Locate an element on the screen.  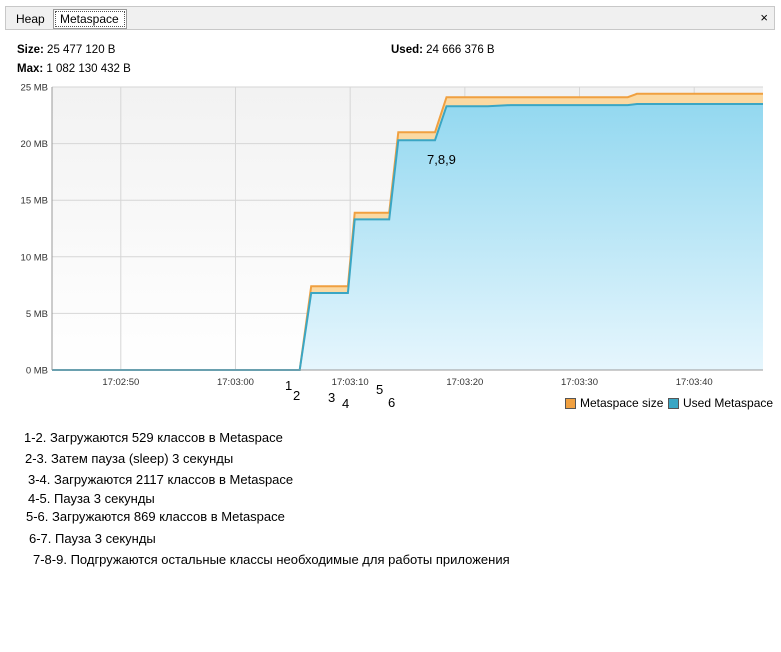
tab-bar: Heap Metaspace × is located at coordinates (390, 18).